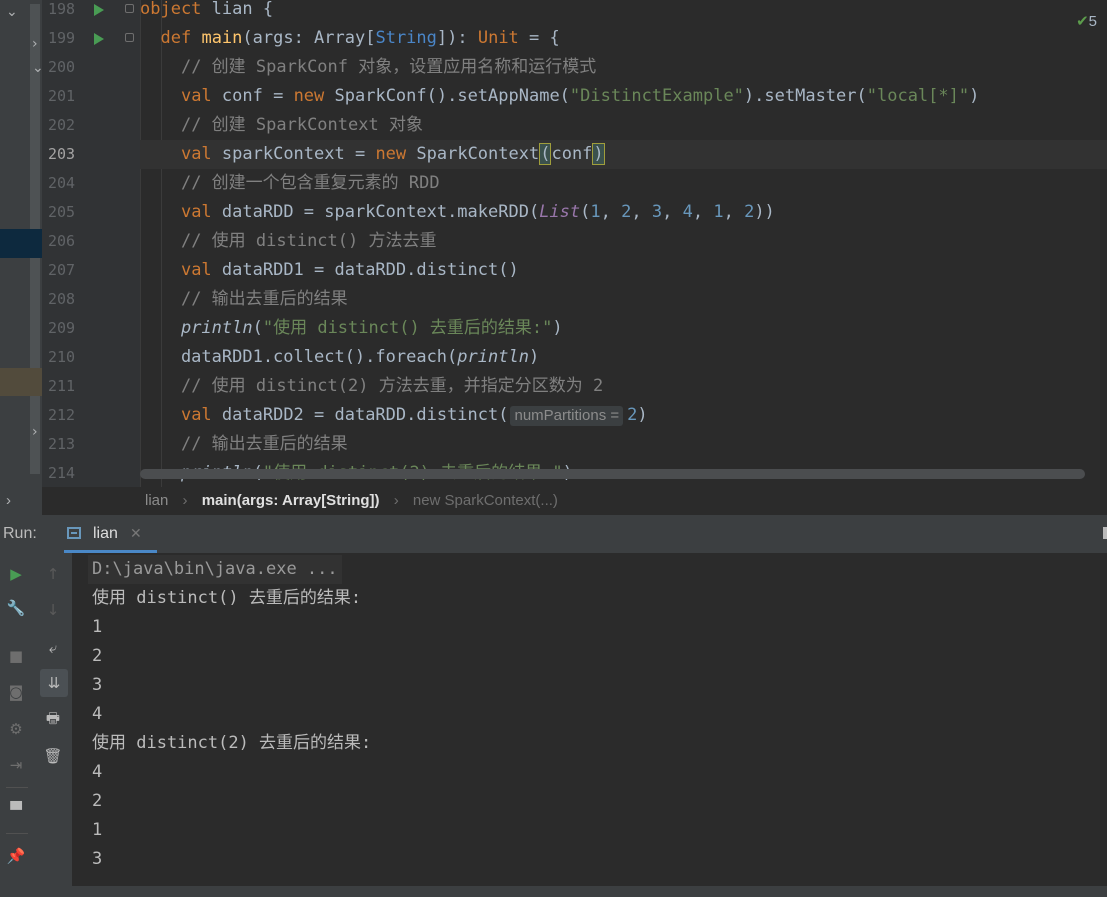 This screenshot has width=1107, height=897. I want to click on code-line: // 使用 distinct(2) 方法去重，并指定分区数为 2, so click(623, 386).